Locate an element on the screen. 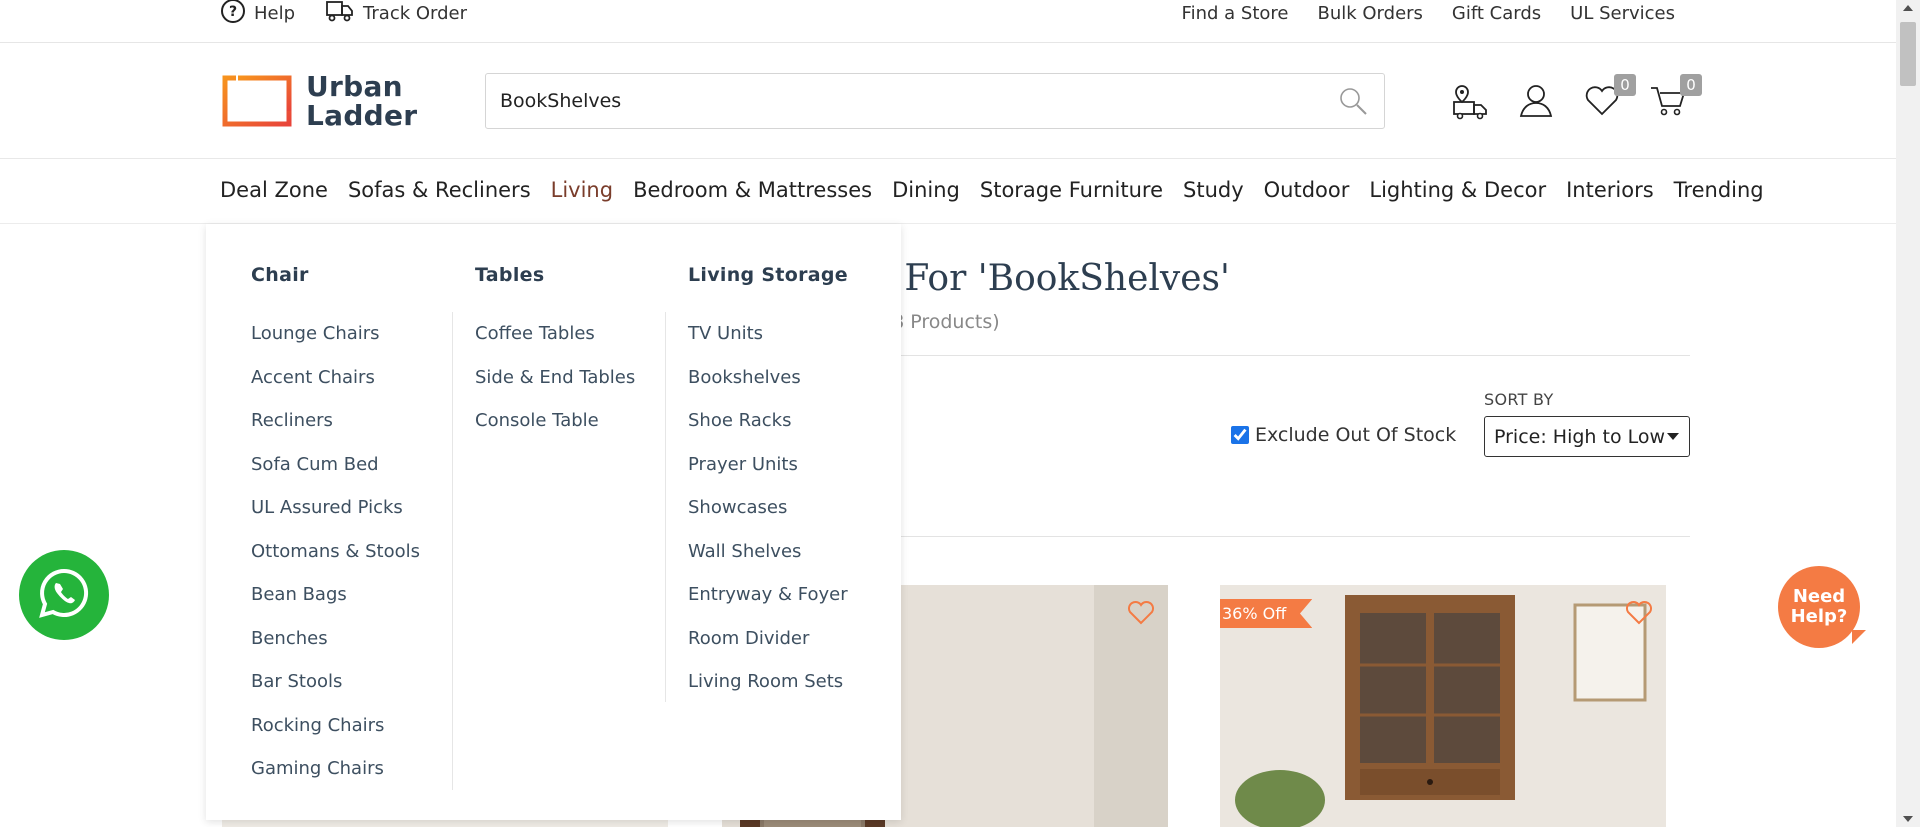  scrollbar-thumb is located at coordinates (1908, 54).